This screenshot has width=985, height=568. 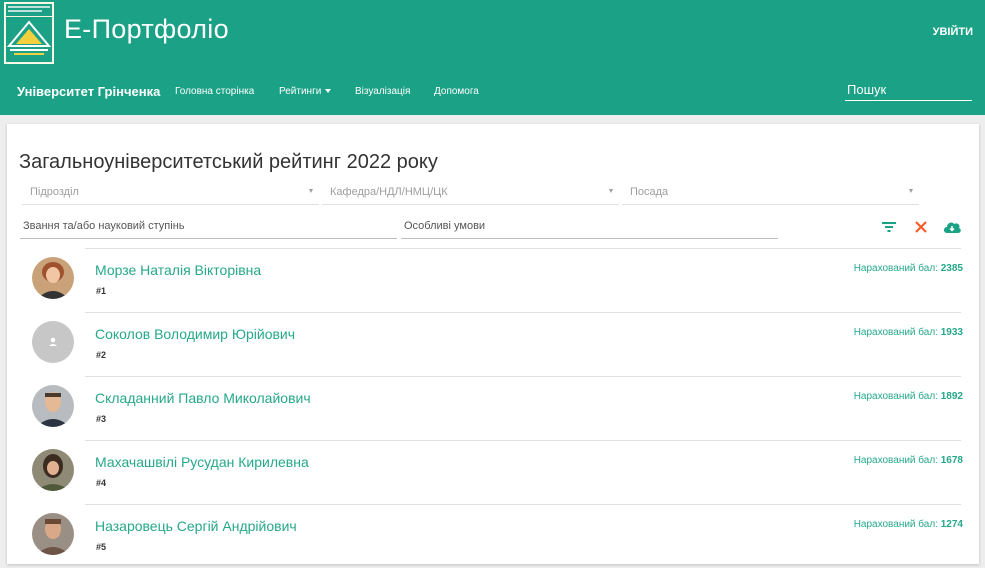 I want to click on nav-help: Допомога, so click(x=456, y=91).